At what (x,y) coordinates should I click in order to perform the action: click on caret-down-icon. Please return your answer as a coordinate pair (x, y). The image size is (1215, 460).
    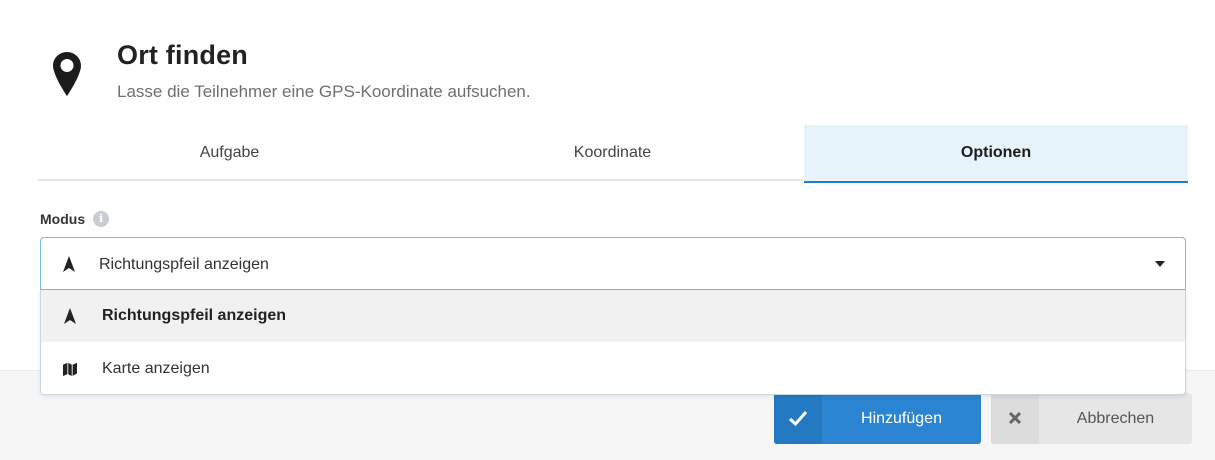
    Looking at the image, I should click on (1160, 264).